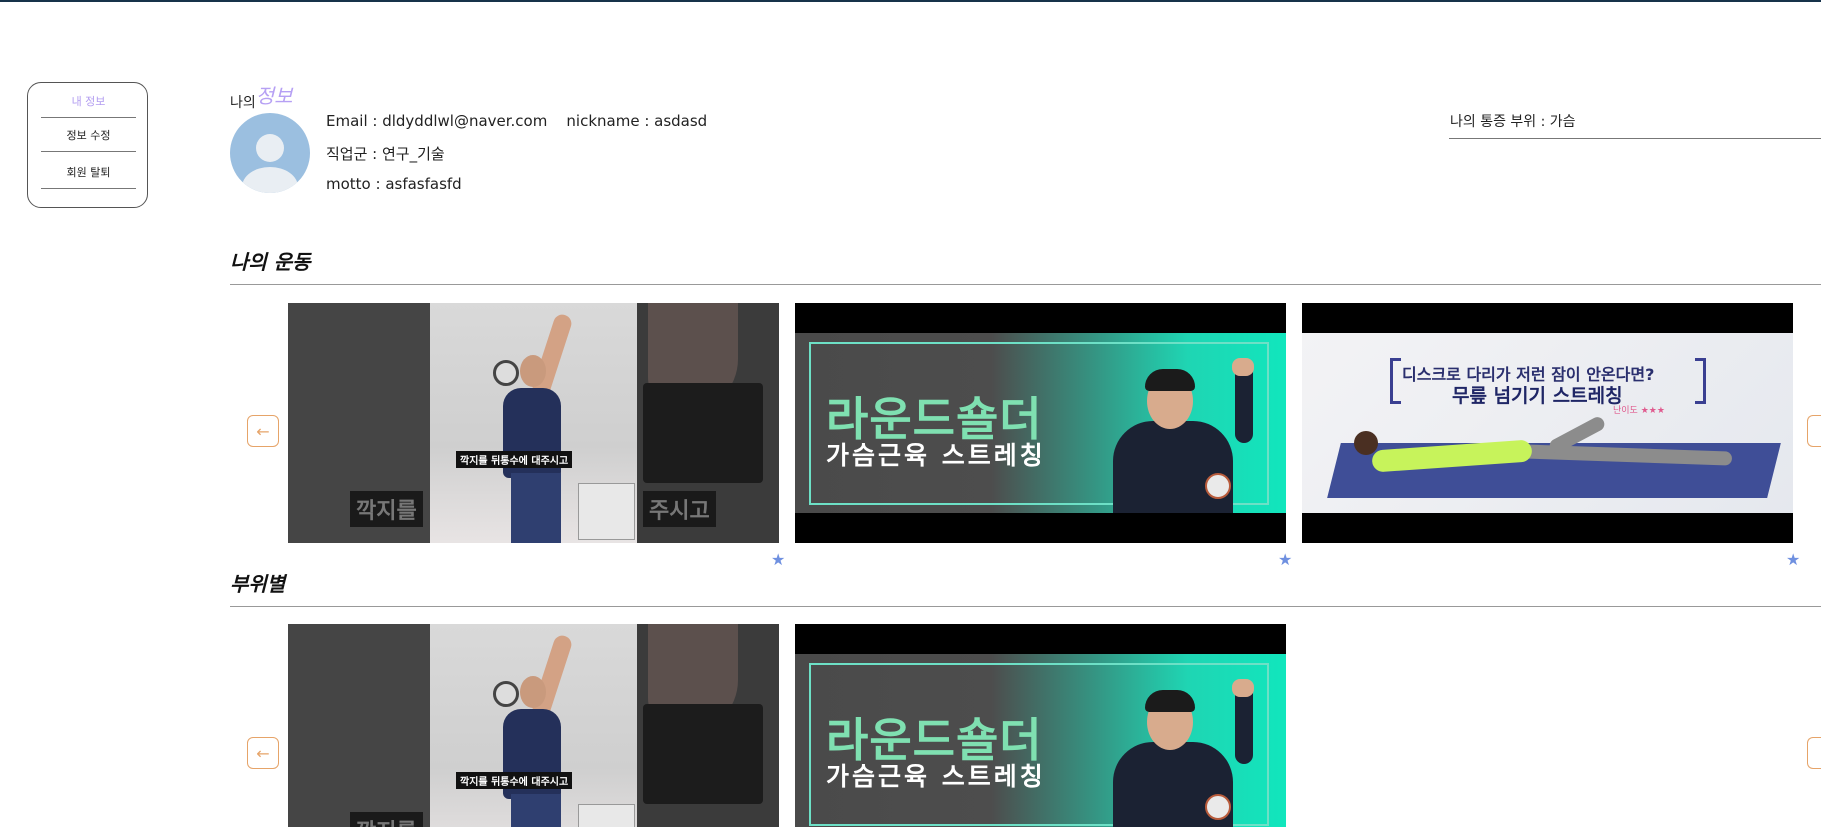 The width and height of the screenshot is (1821, 827). I want to click on pain-area-divider, so click(1635, 138).